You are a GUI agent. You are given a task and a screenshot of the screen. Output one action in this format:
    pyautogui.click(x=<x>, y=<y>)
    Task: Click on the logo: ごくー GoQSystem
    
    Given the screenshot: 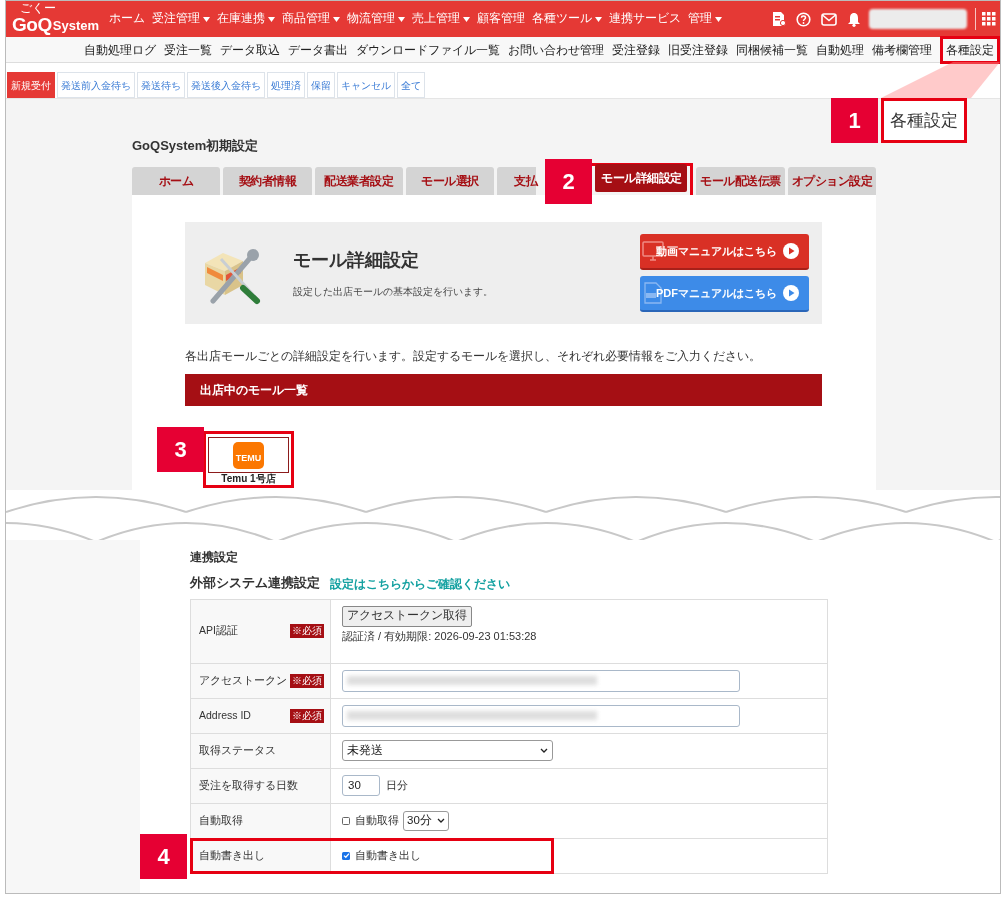 What is the action you would take?
    pyautogui.click(x=55, y=20)
    